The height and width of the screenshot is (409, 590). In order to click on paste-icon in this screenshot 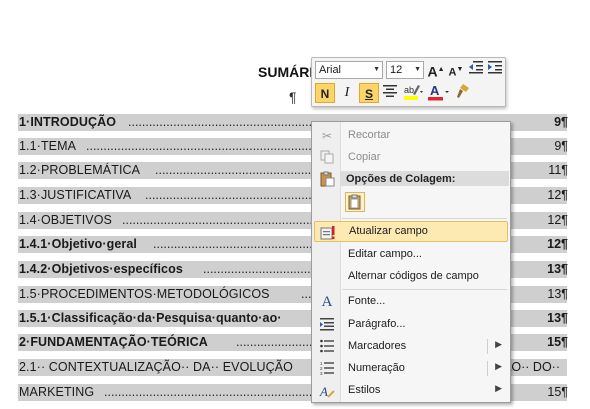, I will do `click(327, 179)`.